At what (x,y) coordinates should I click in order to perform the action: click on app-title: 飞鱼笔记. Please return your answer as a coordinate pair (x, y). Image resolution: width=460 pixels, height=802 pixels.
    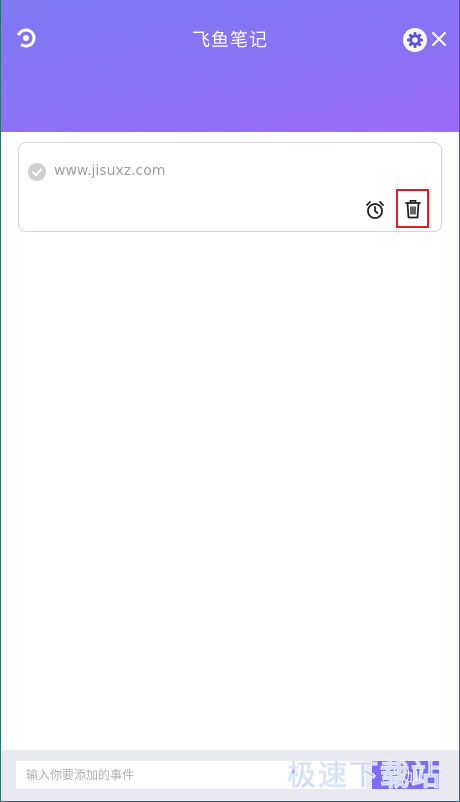
    Looking at the image, I should click on (230, 40).